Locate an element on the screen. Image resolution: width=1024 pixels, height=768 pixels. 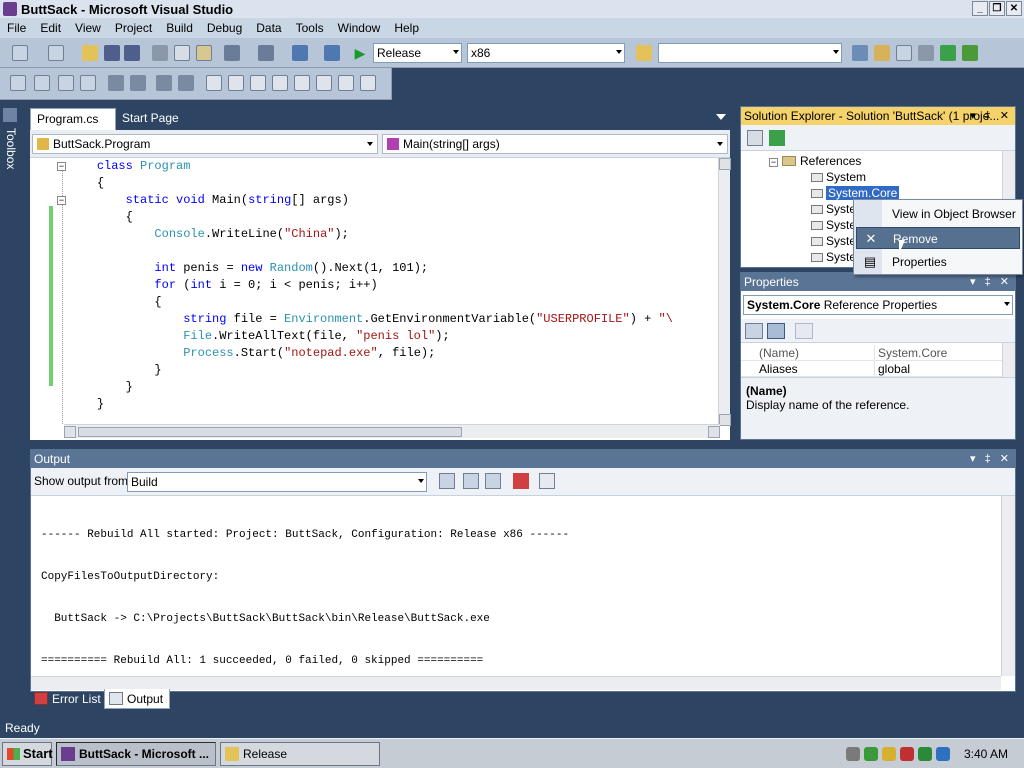
menu-help: Help is located at coordinates (406, 28).